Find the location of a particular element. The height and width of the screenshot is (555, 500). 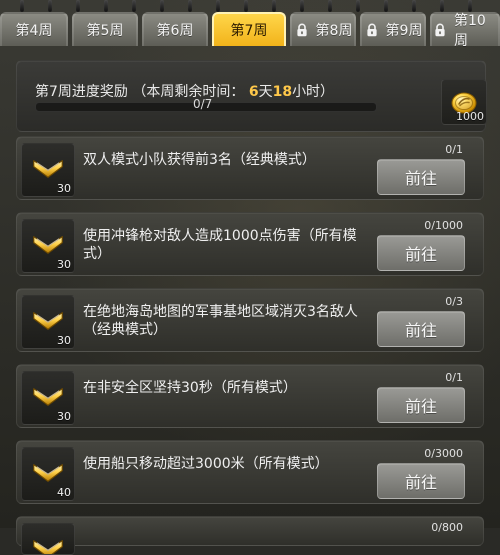

weekly-progress-header: 第7周进度奖励 （本周剩余时间： 6天18小时） 0/7 1000 is located at coordinates (251, 96).